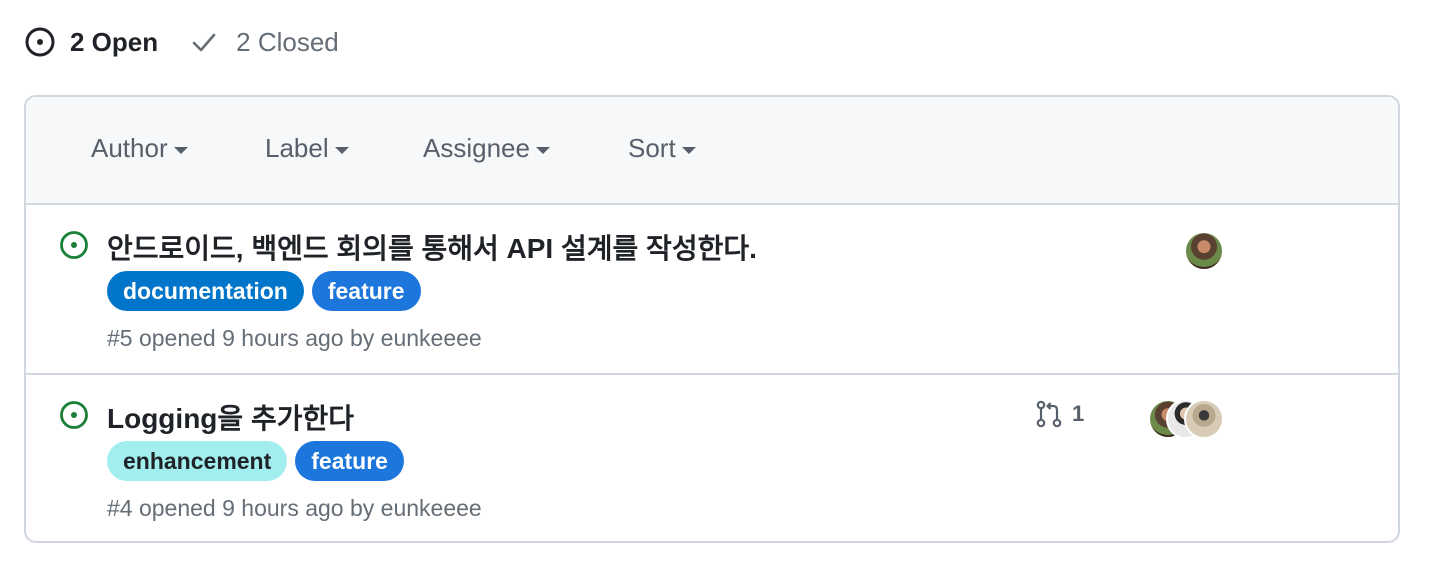 This screenshot has width=1432, height=587. I want to click on assignee-filter: Assignee, so click(486, 148).